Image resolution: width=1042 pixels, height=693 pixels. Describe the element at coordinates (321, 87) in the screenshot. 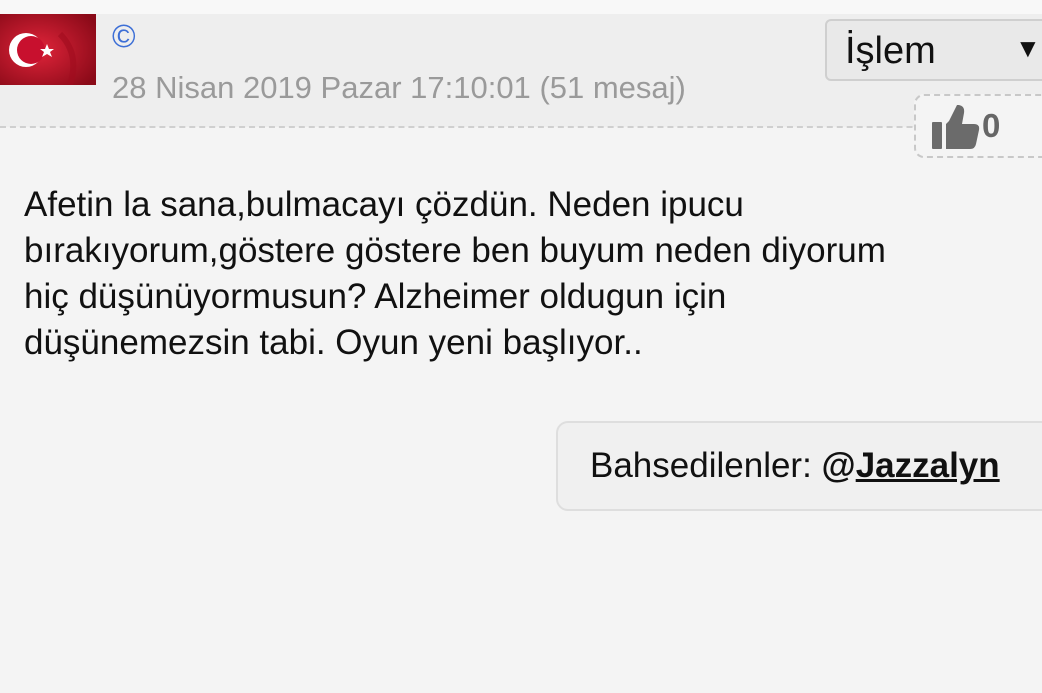

I see `post-date: 28 Nisan 2019 Pazar 17:10:01` at that location.